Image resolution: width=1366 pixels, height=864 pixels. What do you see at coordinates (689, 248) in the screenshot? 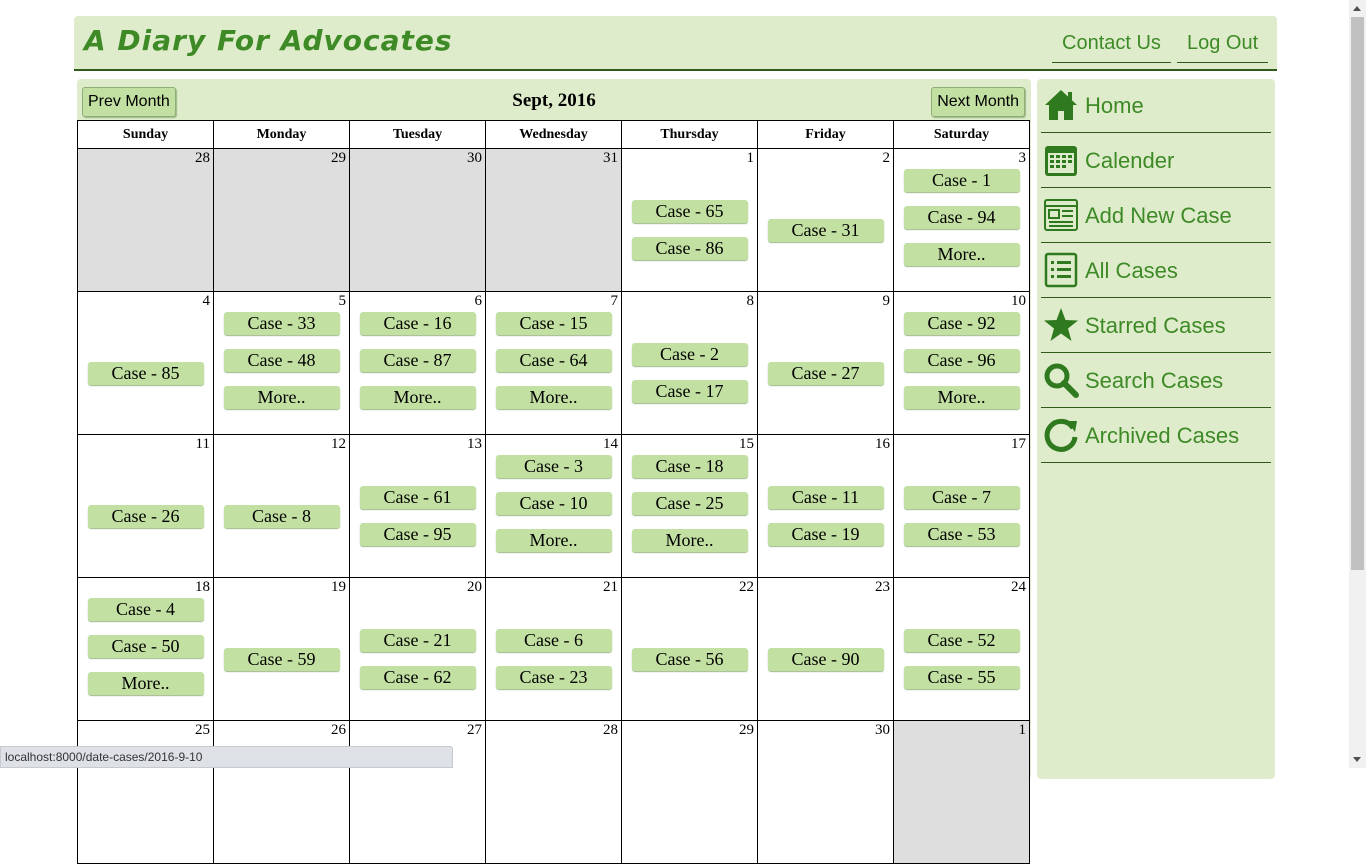
I see `case-button: Case - 86` at bounding box center [689, 248].